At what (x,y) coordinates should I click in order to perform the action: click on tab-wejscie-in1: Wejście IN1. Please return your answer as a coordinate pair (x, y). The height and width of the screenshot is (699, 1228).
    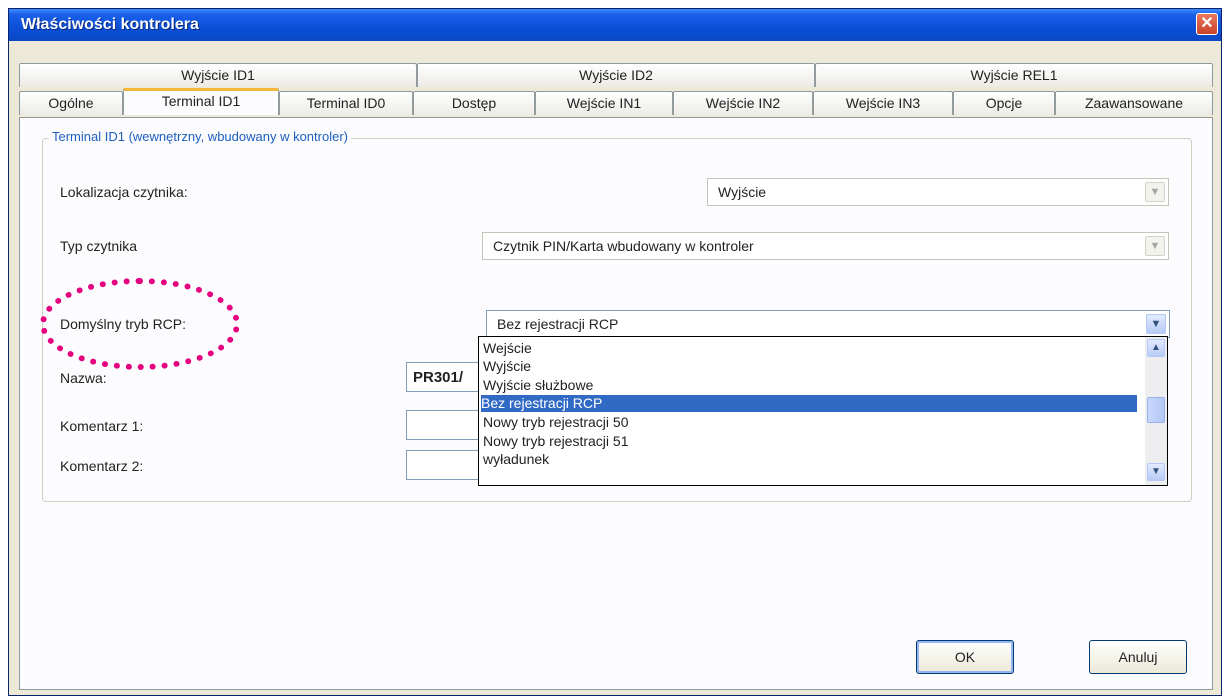
    Looking at the image, I should click on (604, 103).